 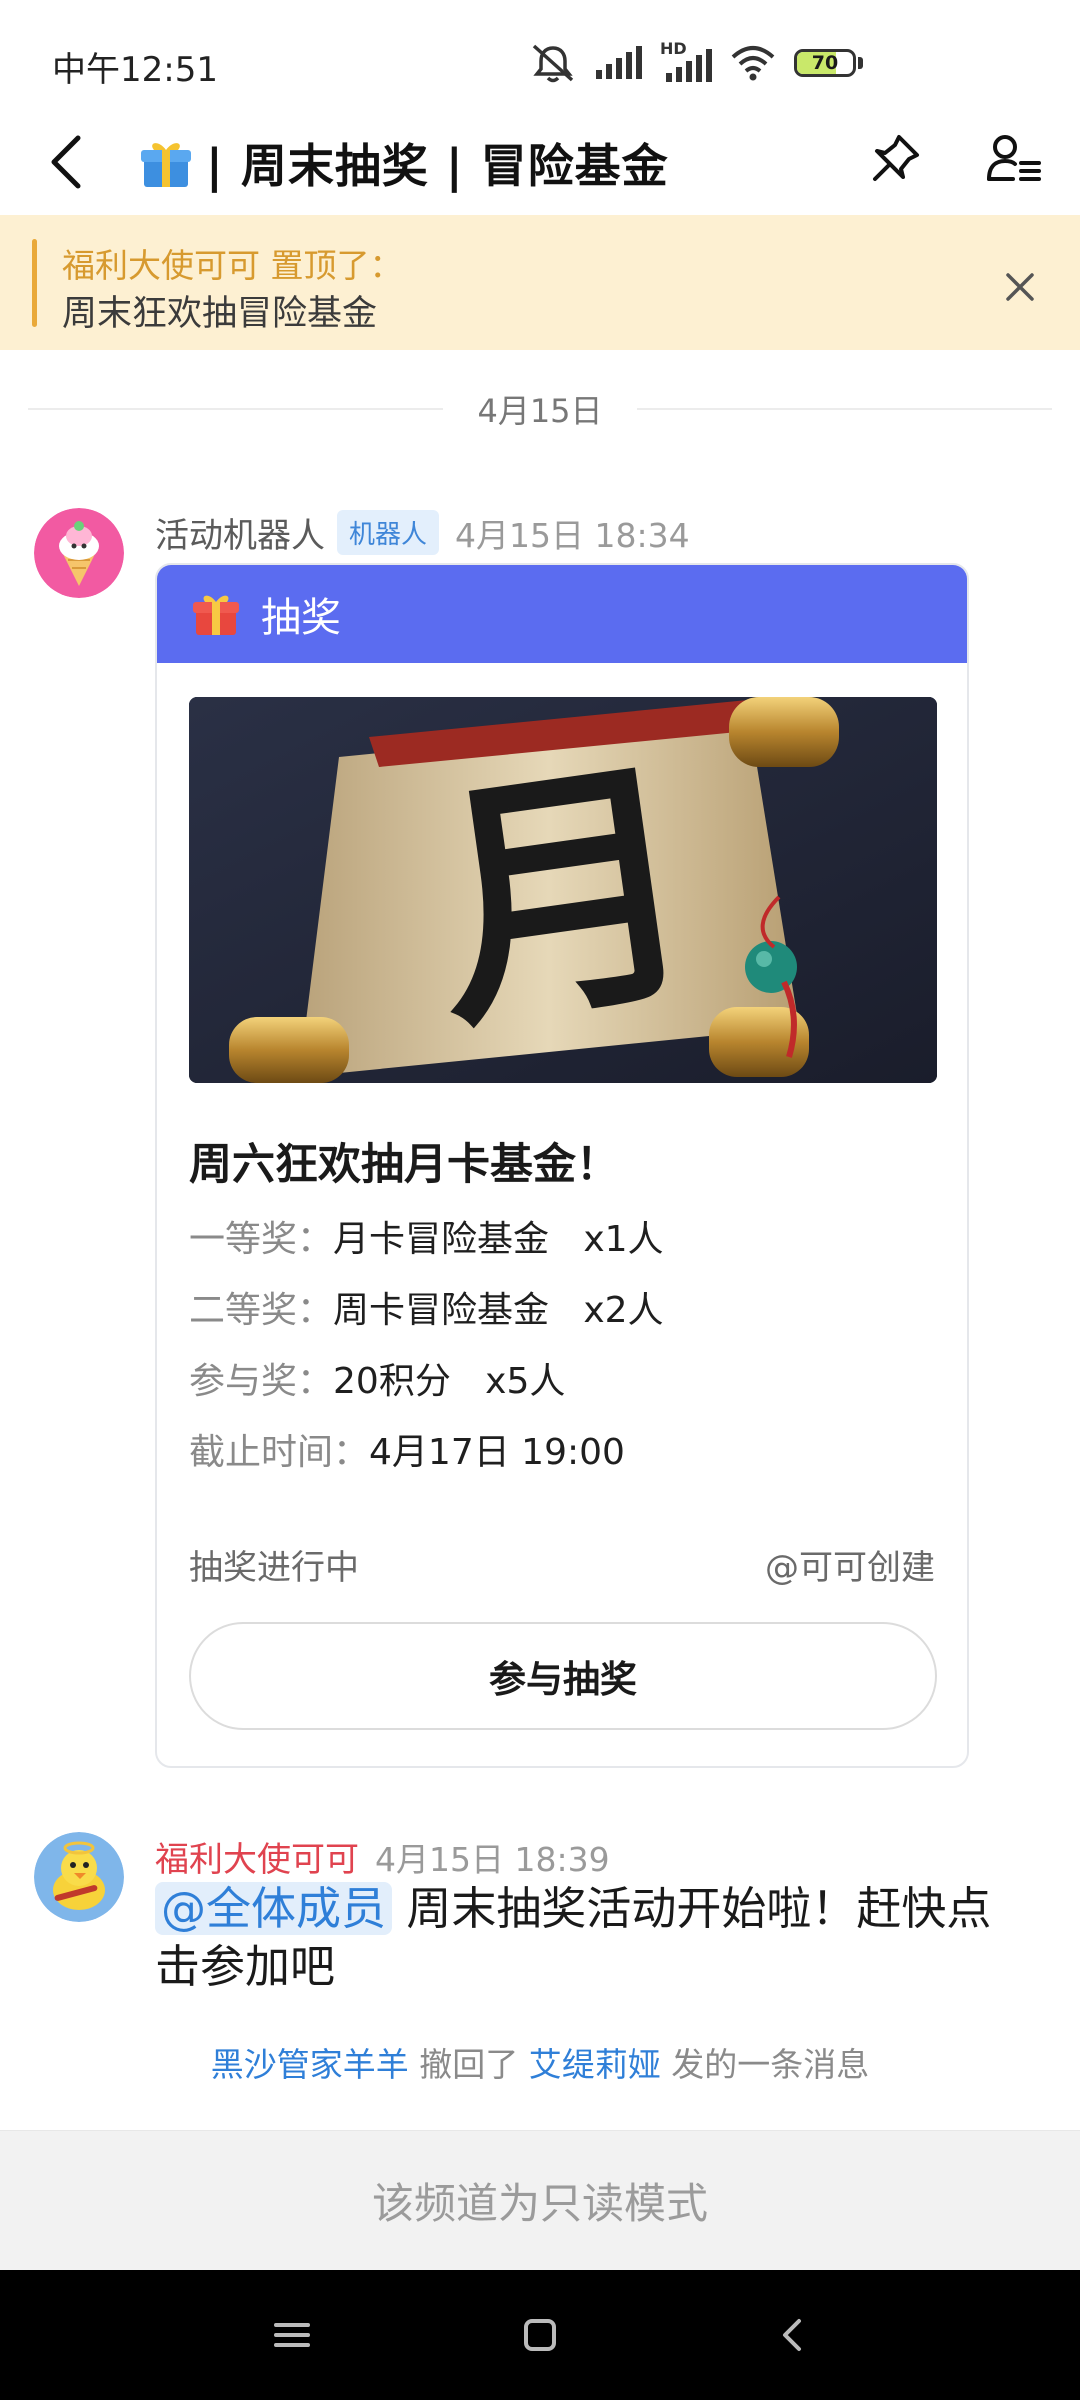 I want to click on system-nav-bar, so click(x=540, y=2335).